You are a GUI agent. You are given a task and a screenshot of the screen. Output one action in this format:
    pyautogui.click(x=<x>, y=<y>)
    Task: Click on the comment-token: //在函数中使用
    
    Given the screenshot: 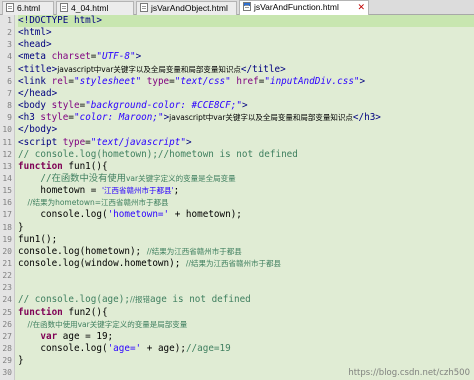 What is the action you would take?
    pyautogui.click(x=48, y=324)
    